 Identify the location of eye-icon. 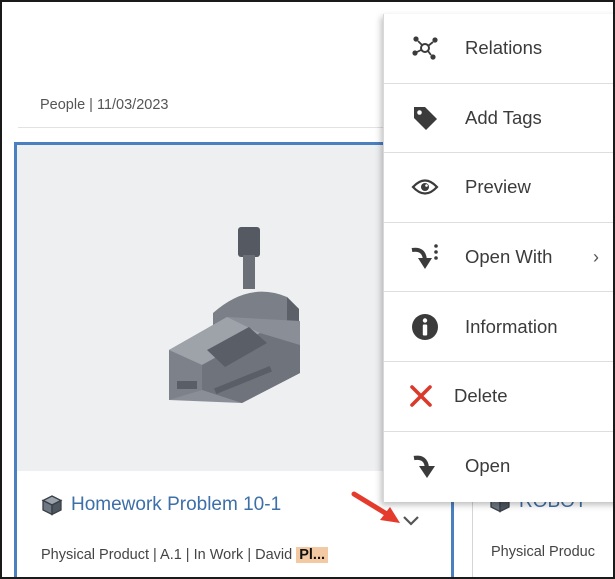
(425, 187).